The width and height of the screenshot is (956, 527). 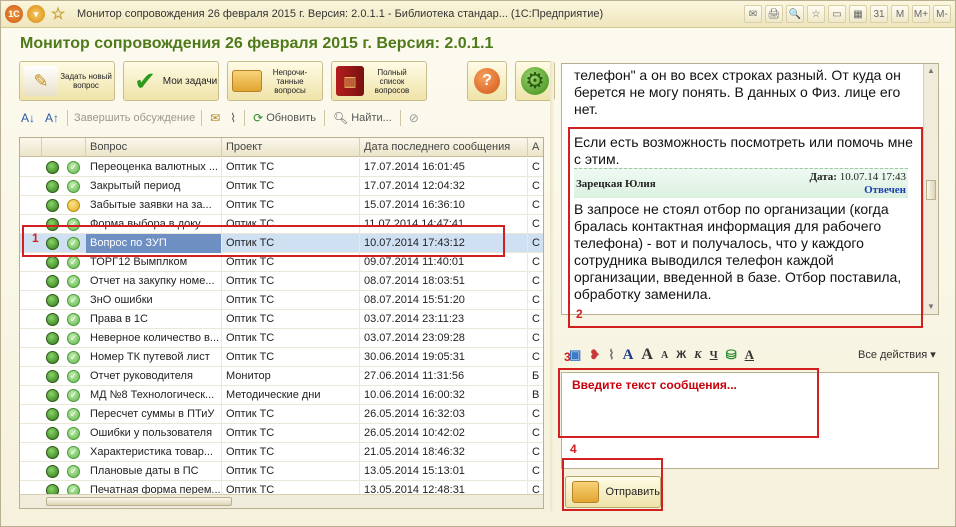 I want to click on table-row: ✓ ЗнО ошибки Оптик ТС 08.07.2014 15:51:20 С, so click(x=281, y=300).